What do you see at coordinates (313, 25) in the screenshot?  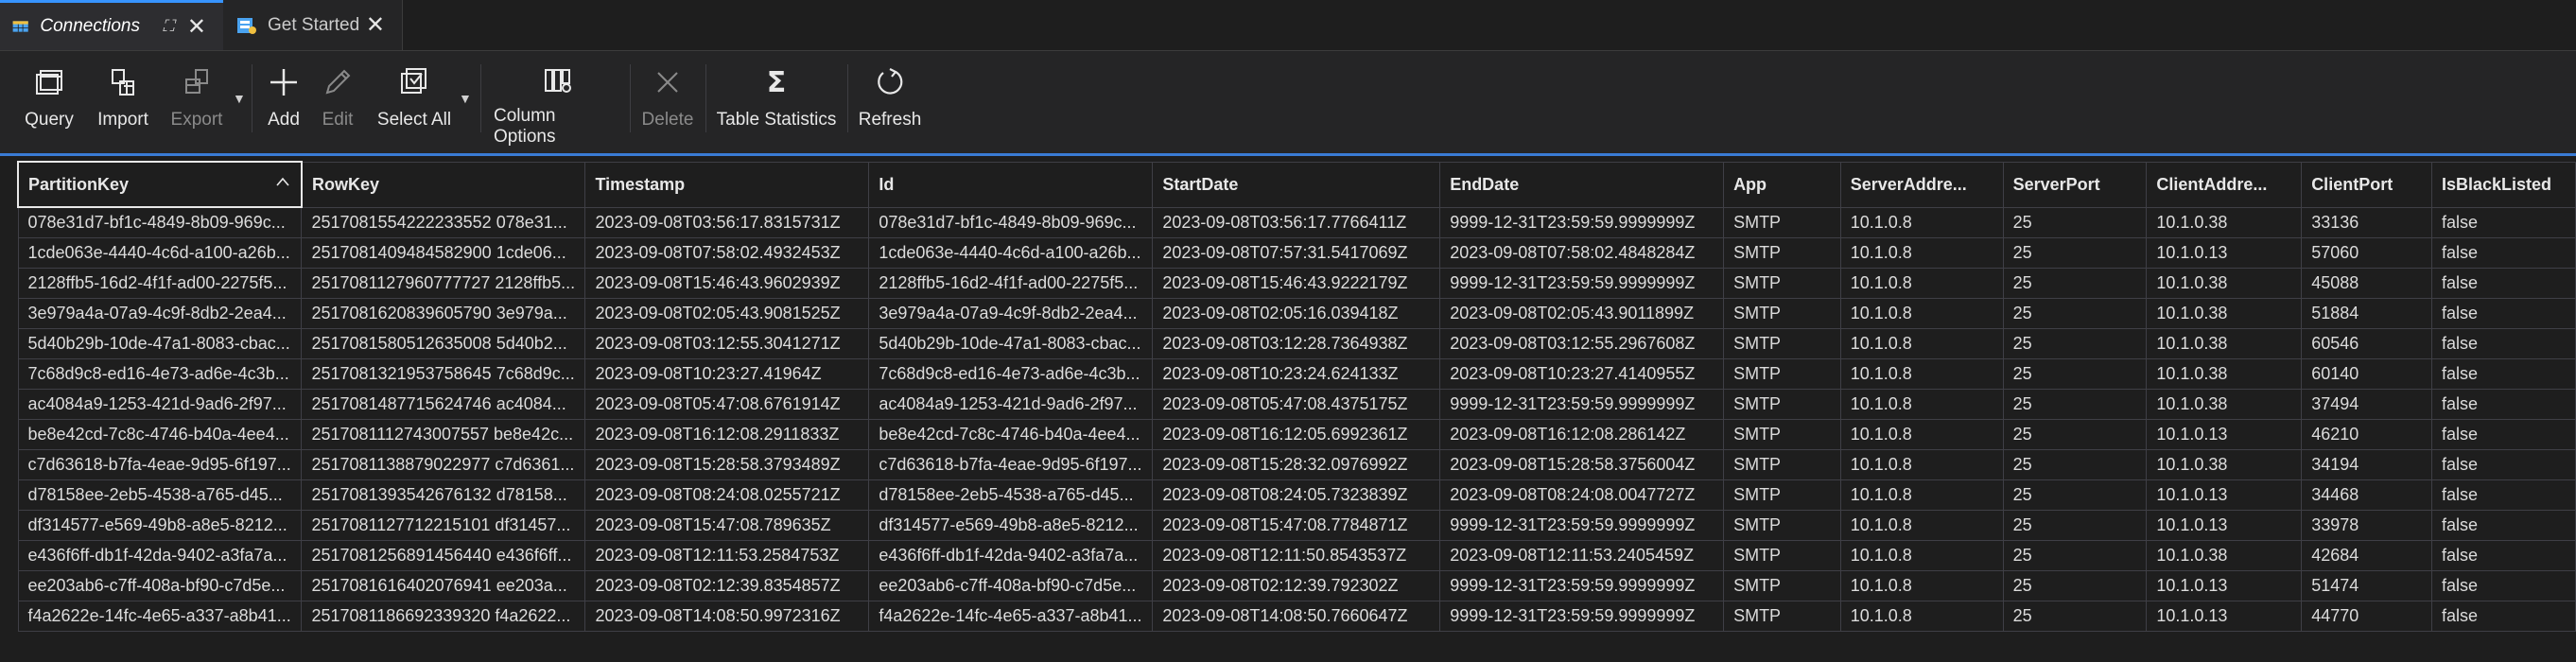 I see `tab-get-started: Get Started ✕` at bounding box center [313, 25].